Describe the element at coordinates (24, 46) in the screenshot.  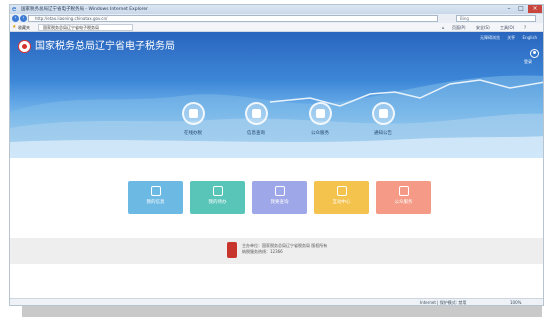
I see `tax-emblem-icon` at that location.